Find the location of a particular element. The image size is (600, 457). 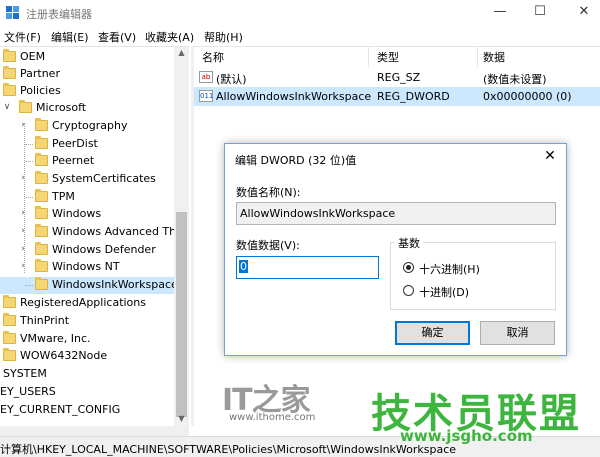

value-data-input: 0 is located at coordinates (307, 267).